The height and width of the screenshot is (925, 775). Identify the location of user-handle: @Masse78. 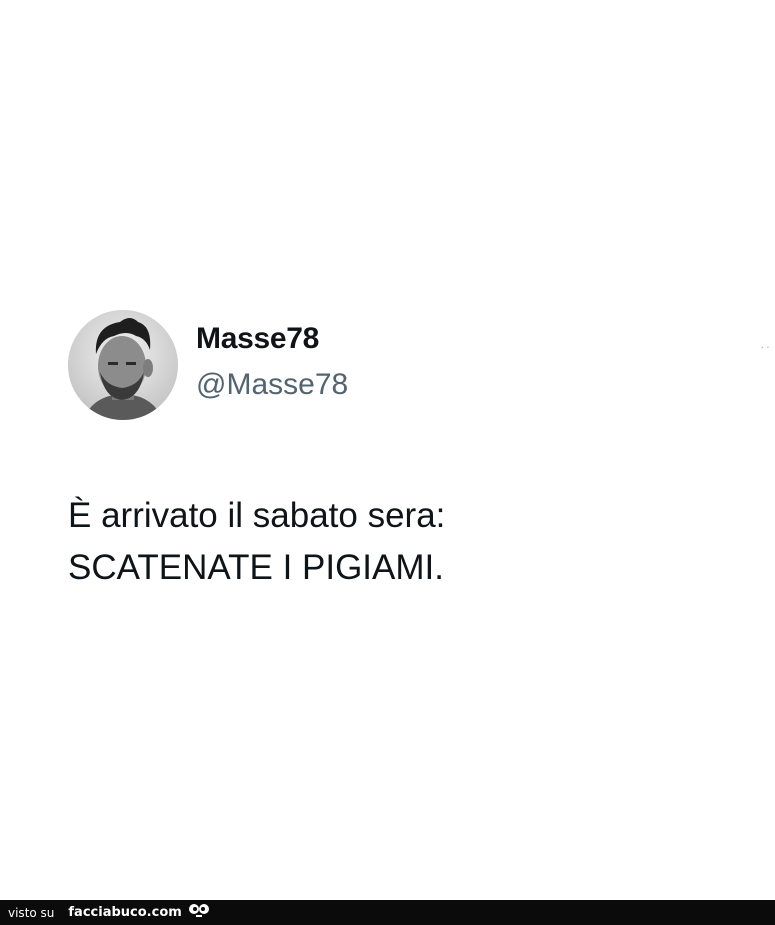
(272, 385).